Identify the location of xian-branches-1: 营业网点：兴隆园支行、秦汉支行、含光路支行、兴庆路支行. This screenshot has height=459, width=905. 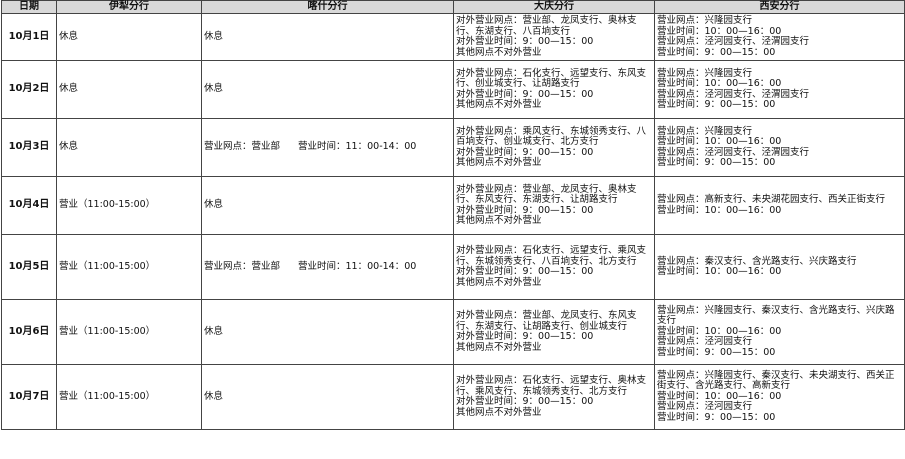
(776, 315).